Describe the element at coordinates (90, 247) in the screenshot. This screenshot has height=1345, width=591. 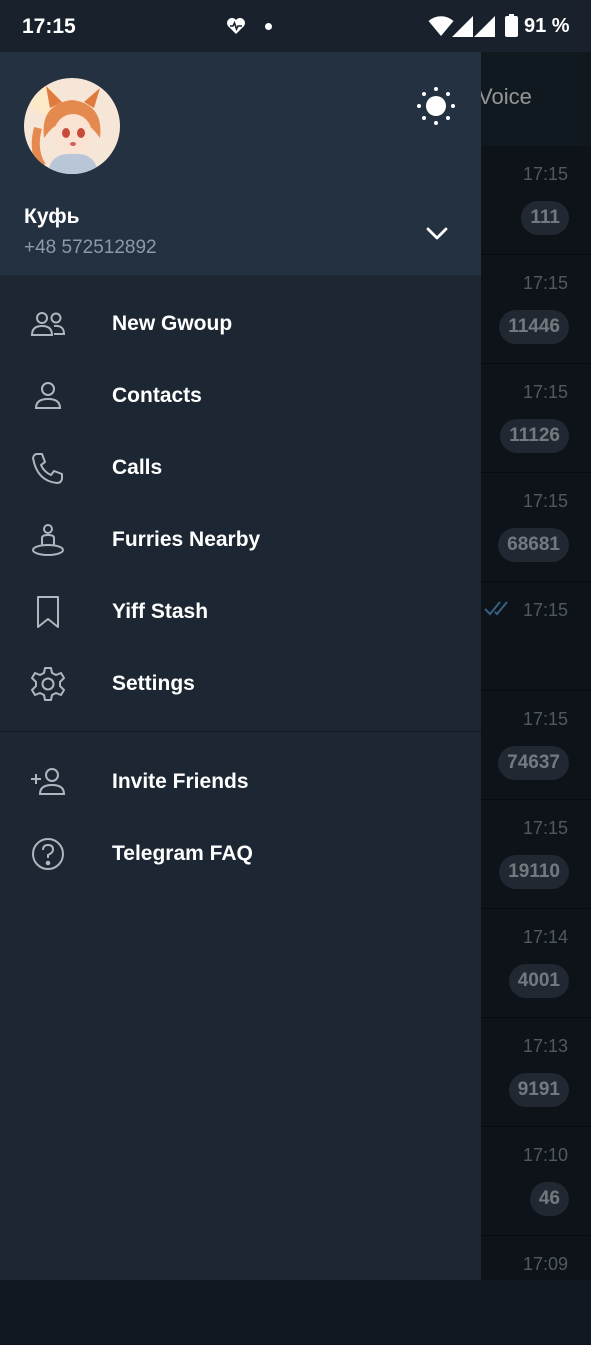
I see `profile-phone: +48 572512892` at that location.